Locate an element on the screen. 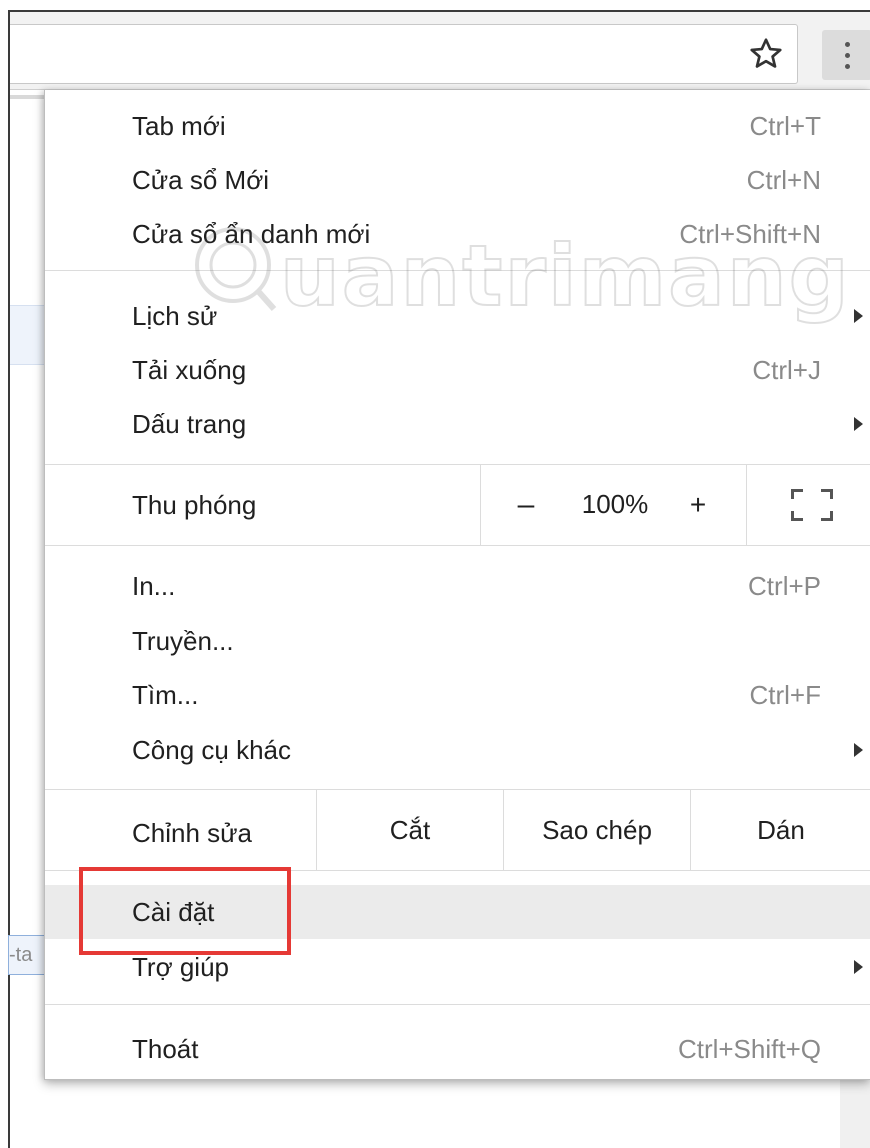  zoom-level: 100% is located at coordinates (615, 504).